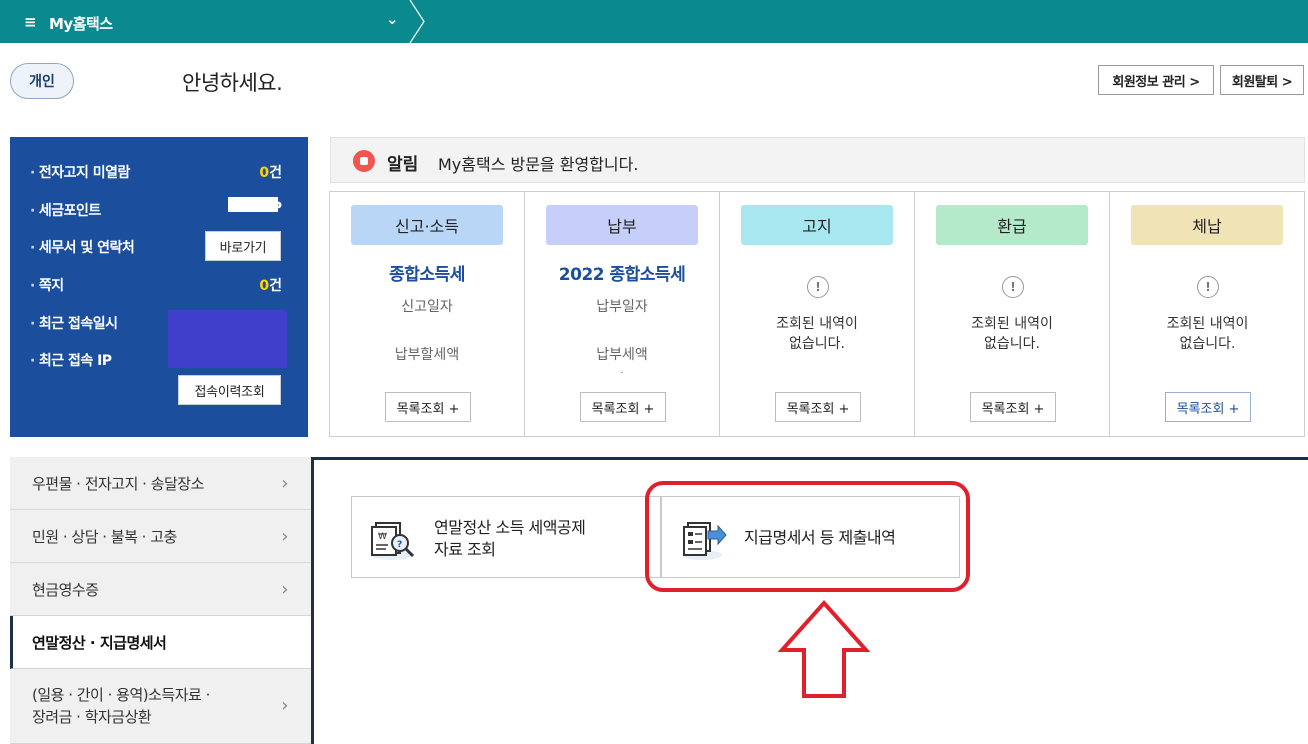  I want to click on document-search-icon: ₩ ?, so click(393, 541).